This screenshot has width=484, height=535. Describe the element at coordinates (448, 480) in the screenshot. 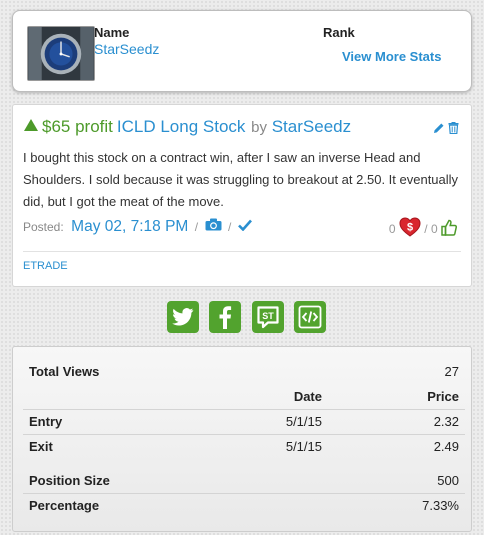

I see `position-size-value: 500` at that location.